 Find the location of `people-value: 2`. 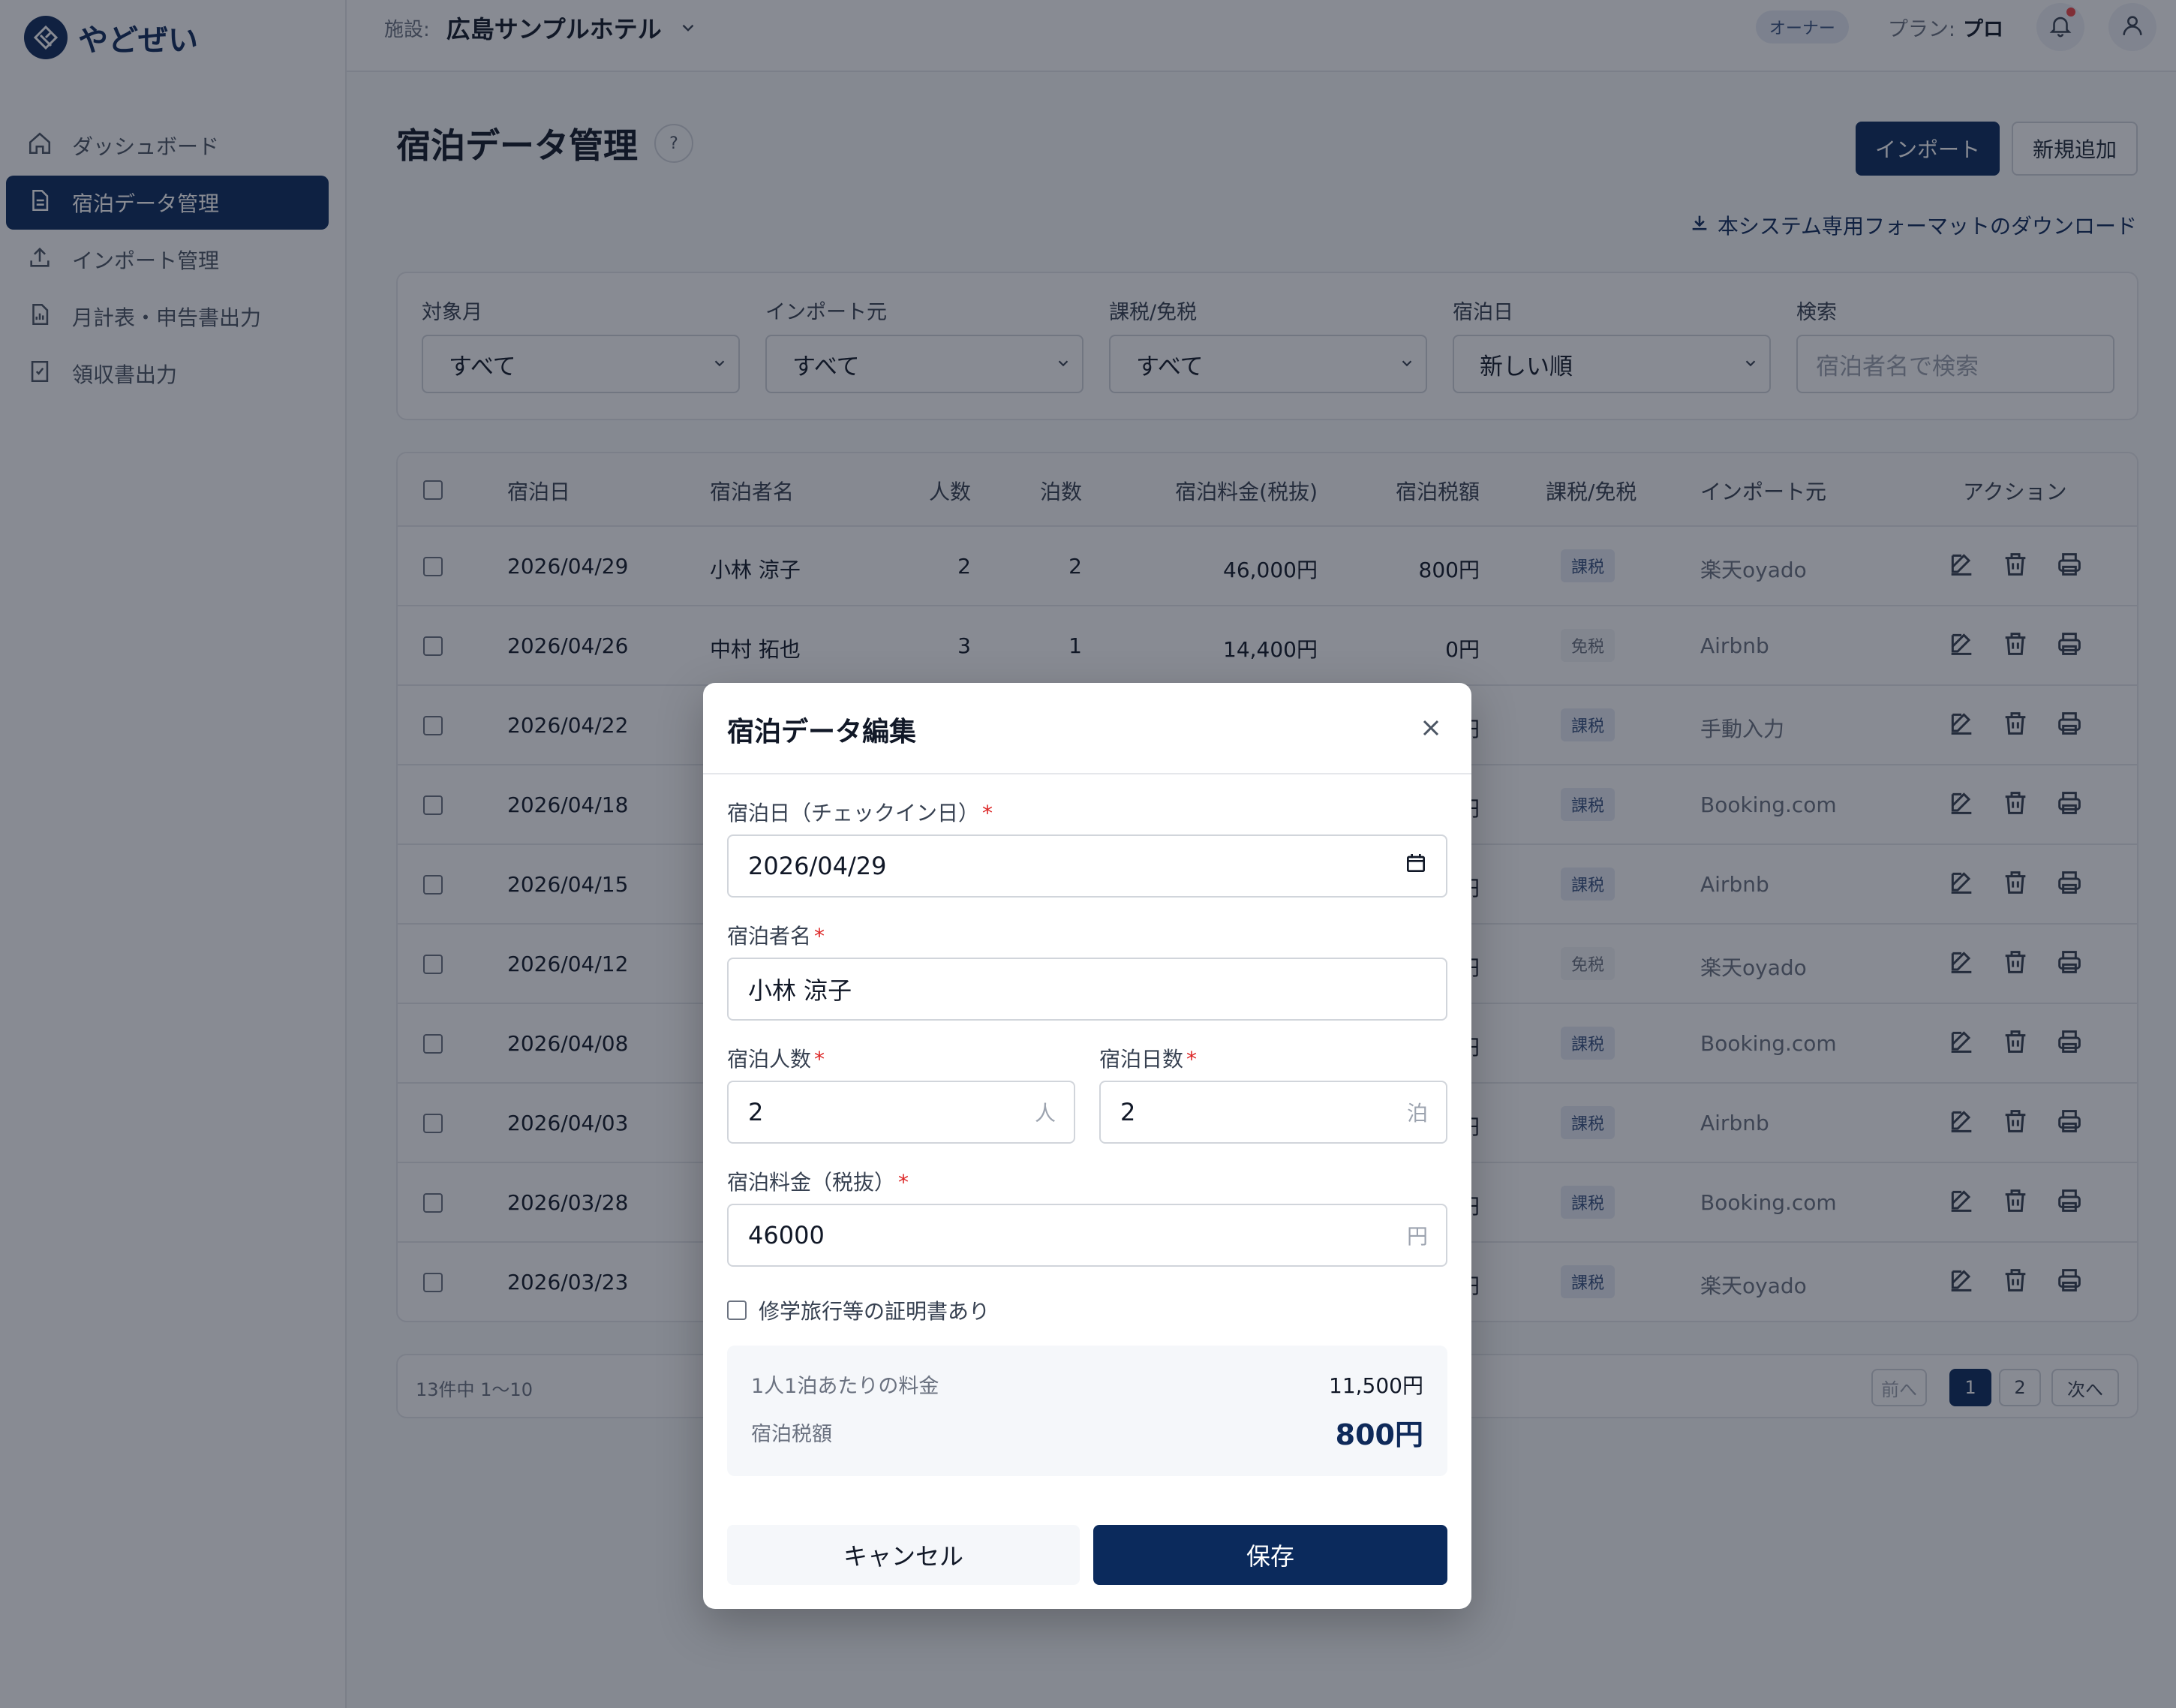

people-value: 2 is located at coordinates (756, 1112).